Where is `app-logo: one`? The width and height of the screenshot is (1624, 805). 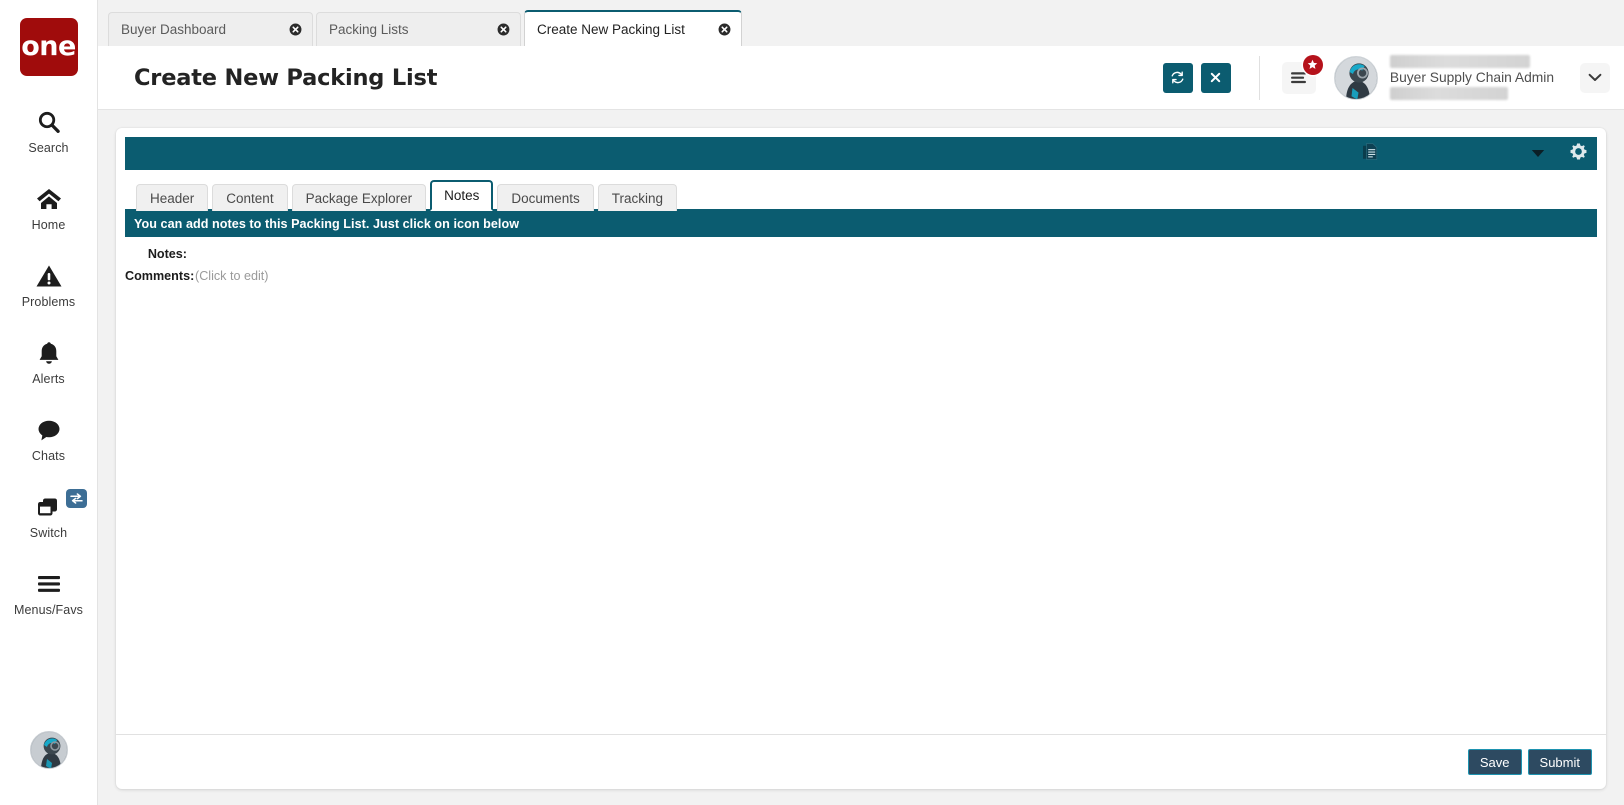 app-logo: one is located at coordinates (48, 47).